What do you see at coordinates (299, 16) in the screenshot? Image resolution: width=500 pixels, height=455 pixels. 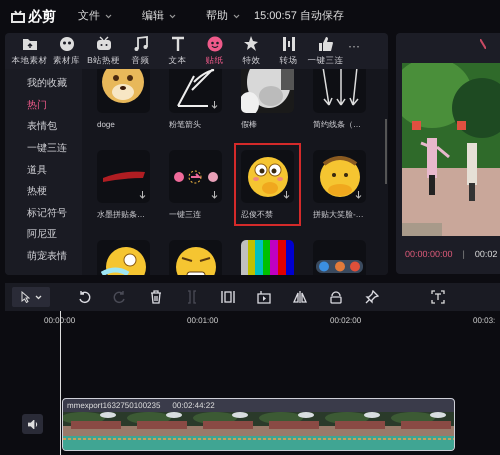 I see `autosave-status: 15:00:57 自动保存` at bounding box center [299, 16].